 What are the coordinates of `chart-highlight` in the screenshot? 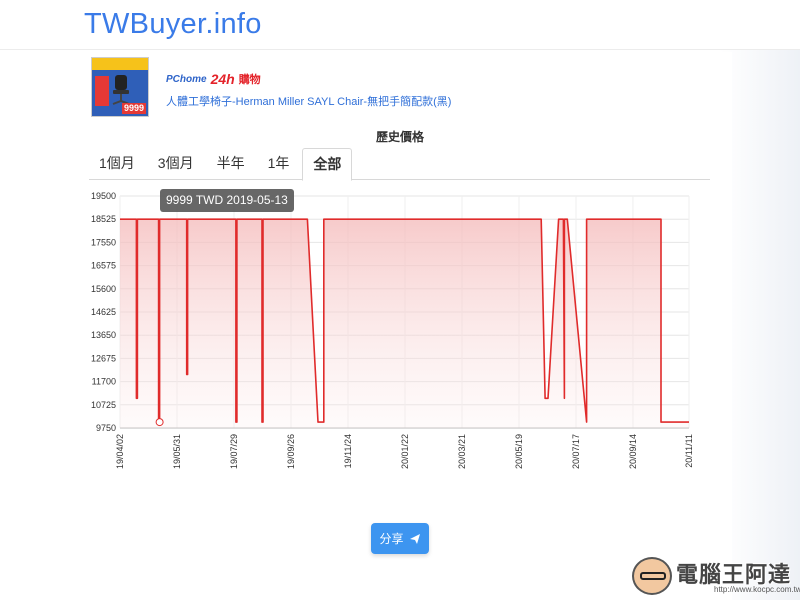 It's located at (159, 422).